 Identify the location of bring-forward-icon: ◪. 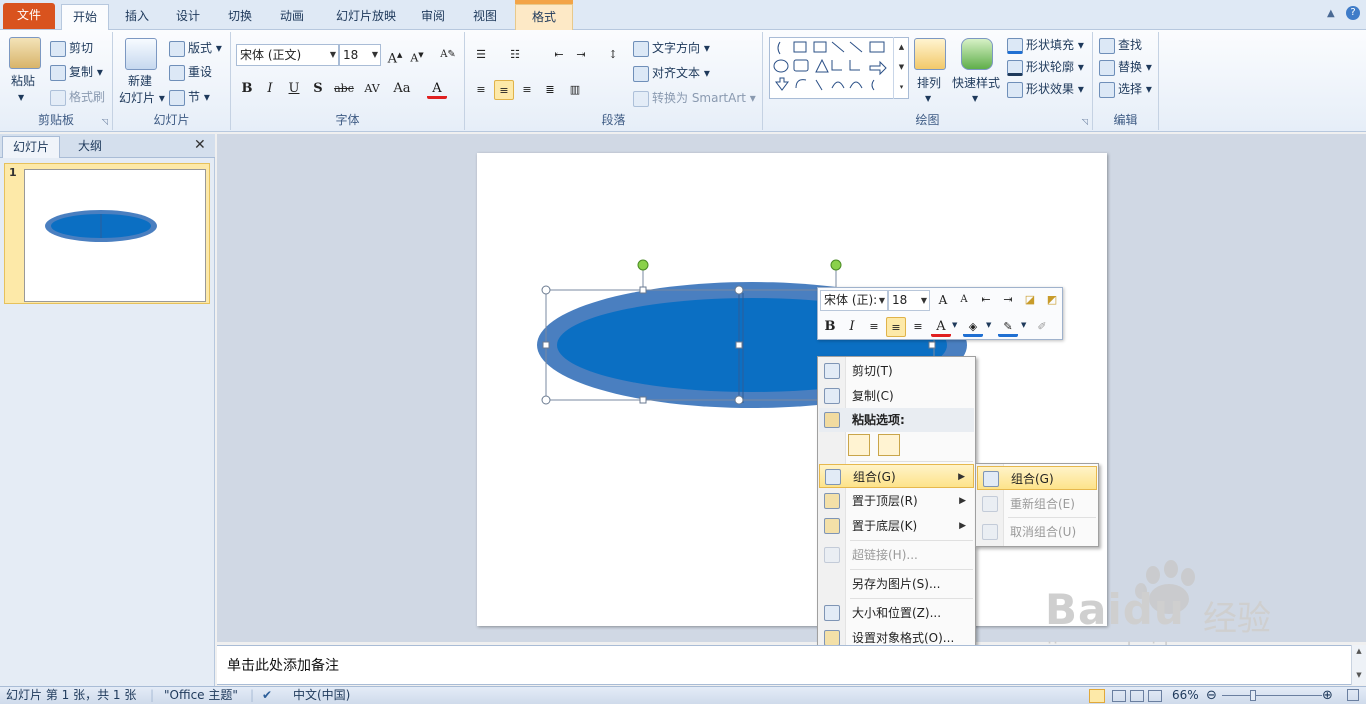
(1030, 300).